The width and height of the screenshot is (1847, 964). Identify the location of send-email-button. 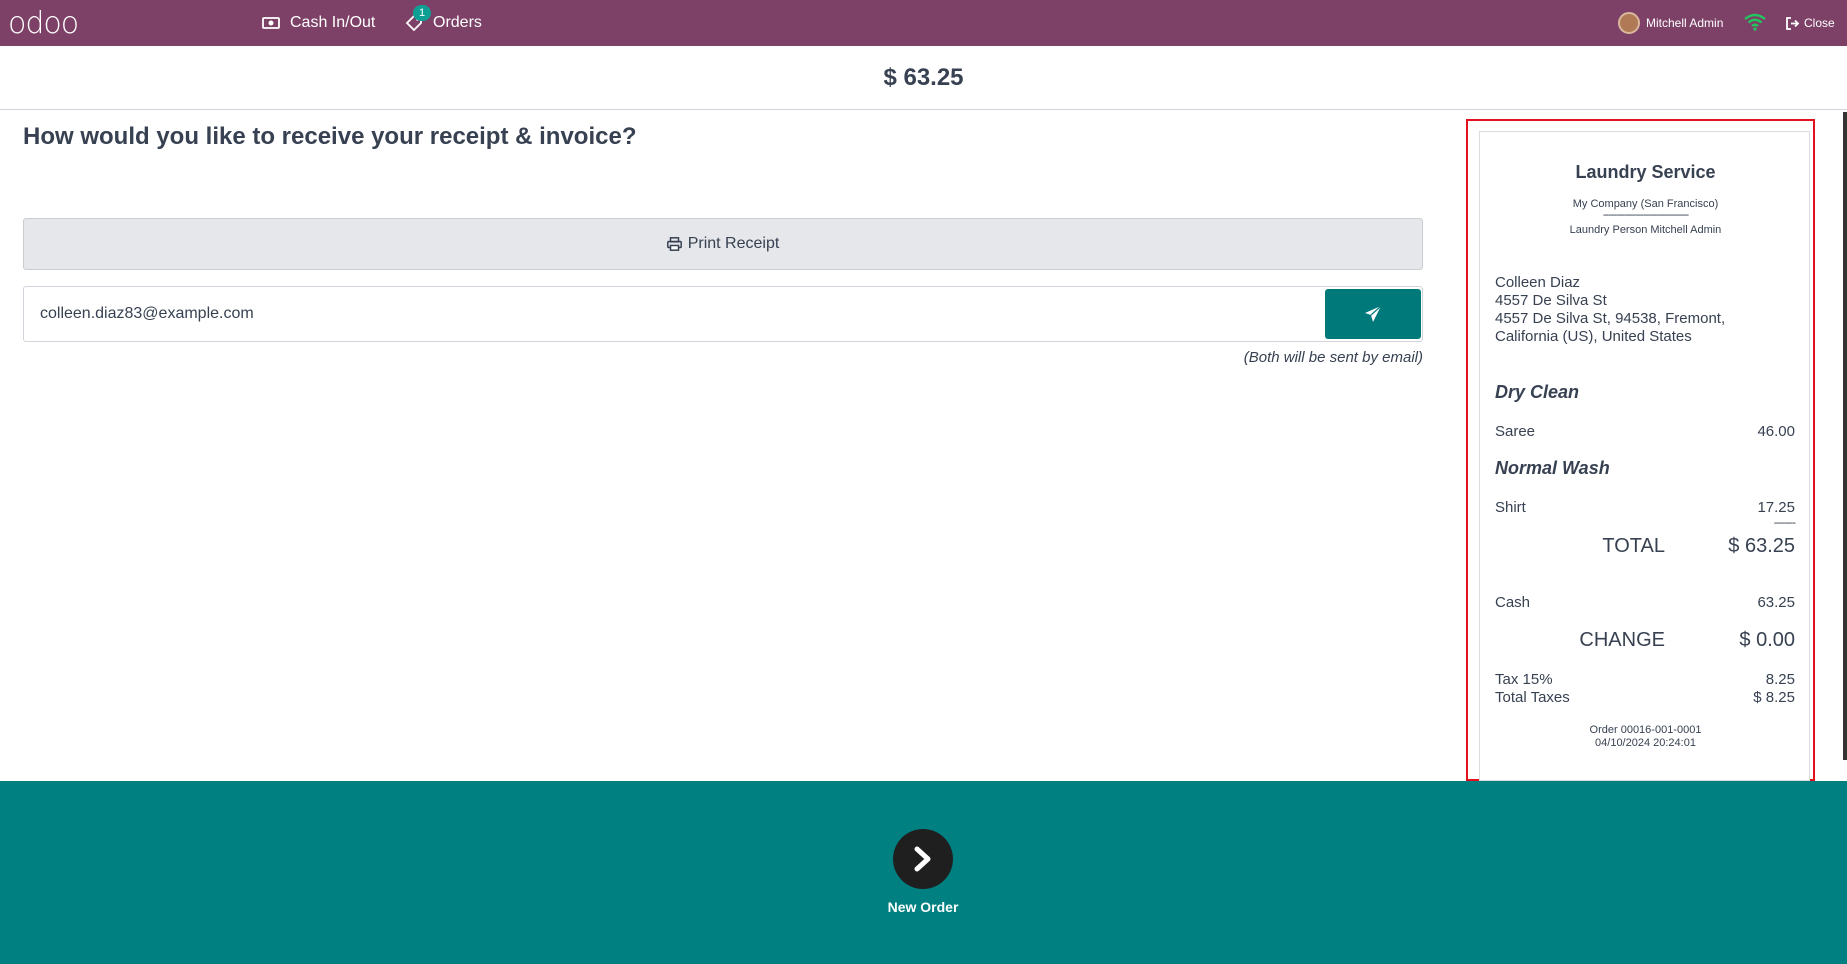
(1373, 314).